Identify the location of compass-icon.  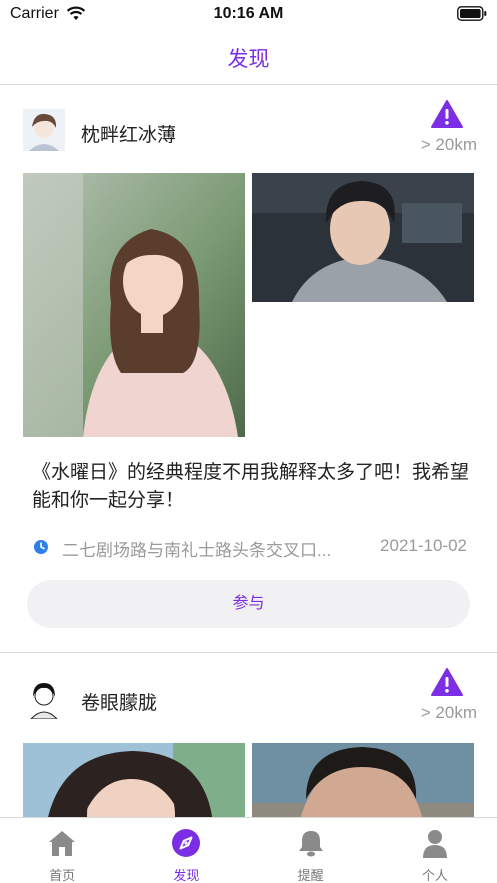
(186, 843).